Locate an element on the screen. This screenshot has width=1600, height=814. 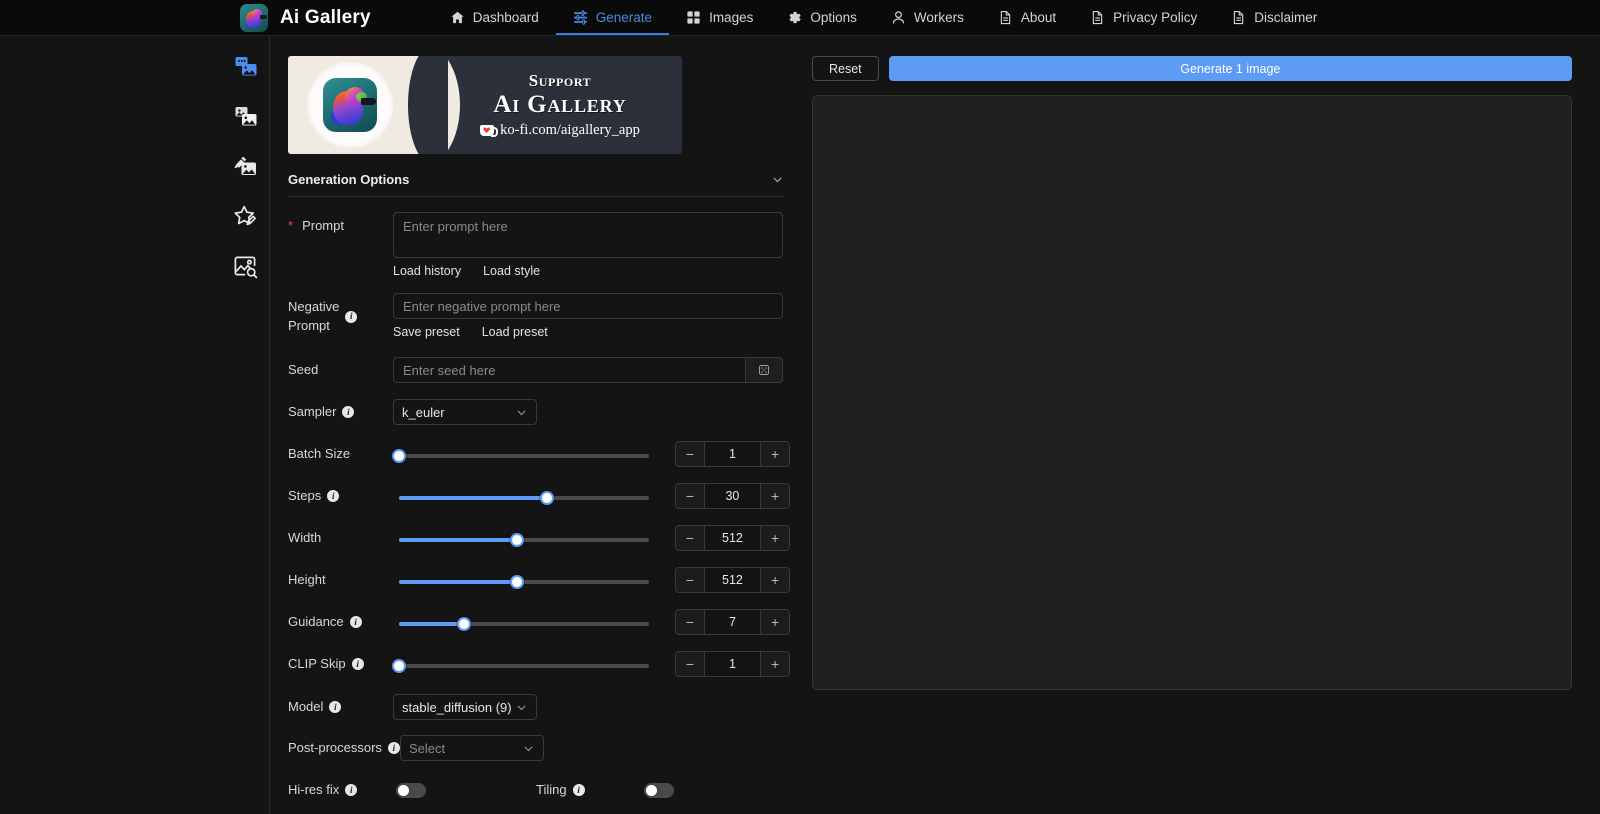
user-icon is located at coordinates (898, 17).